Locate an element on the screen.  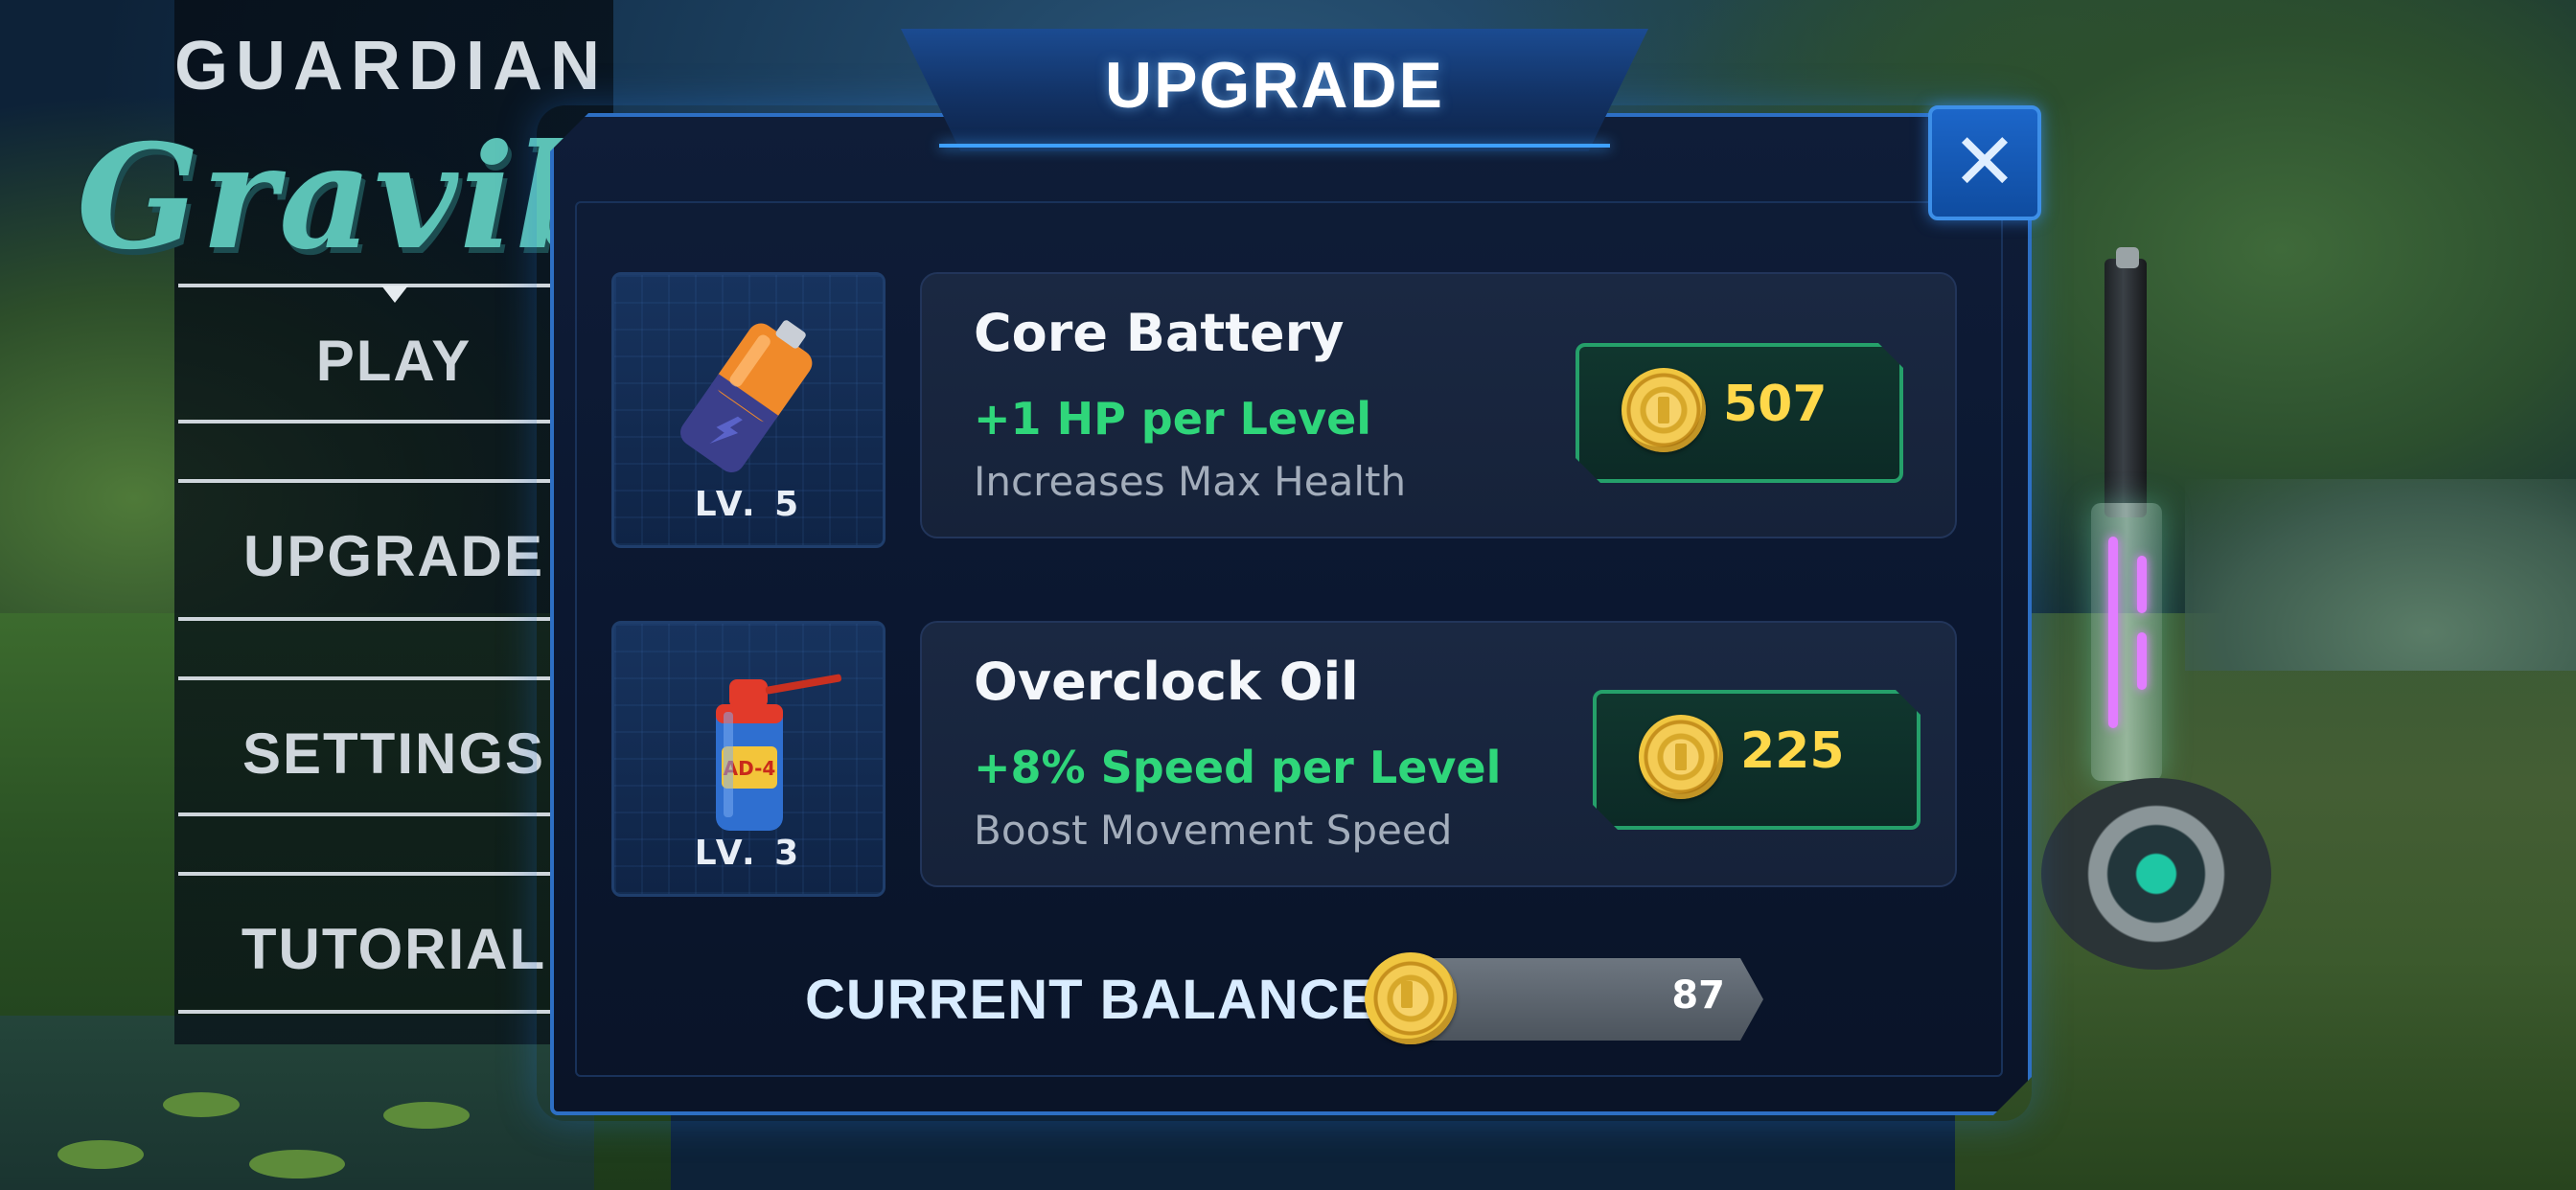
item-description: Increases Max Health is located at coordinates (1190, 482).